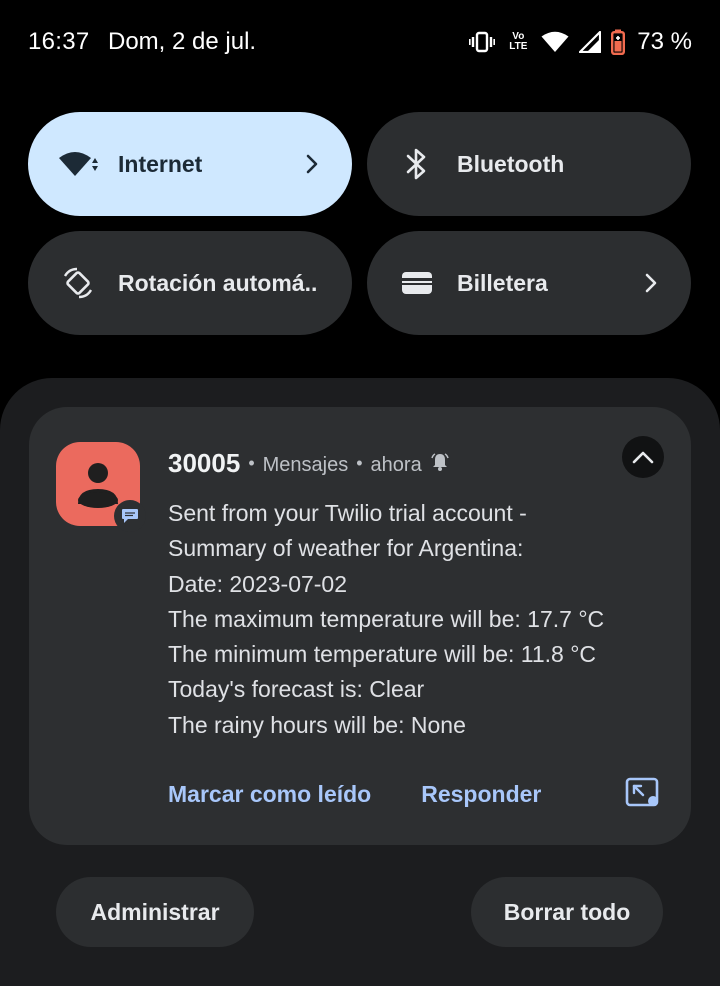  What do you see at coordinates (347, 513) in the screenshot?
I see `notification-line: Sent from your Twilio trial account -` at bounding box center [347, 513].